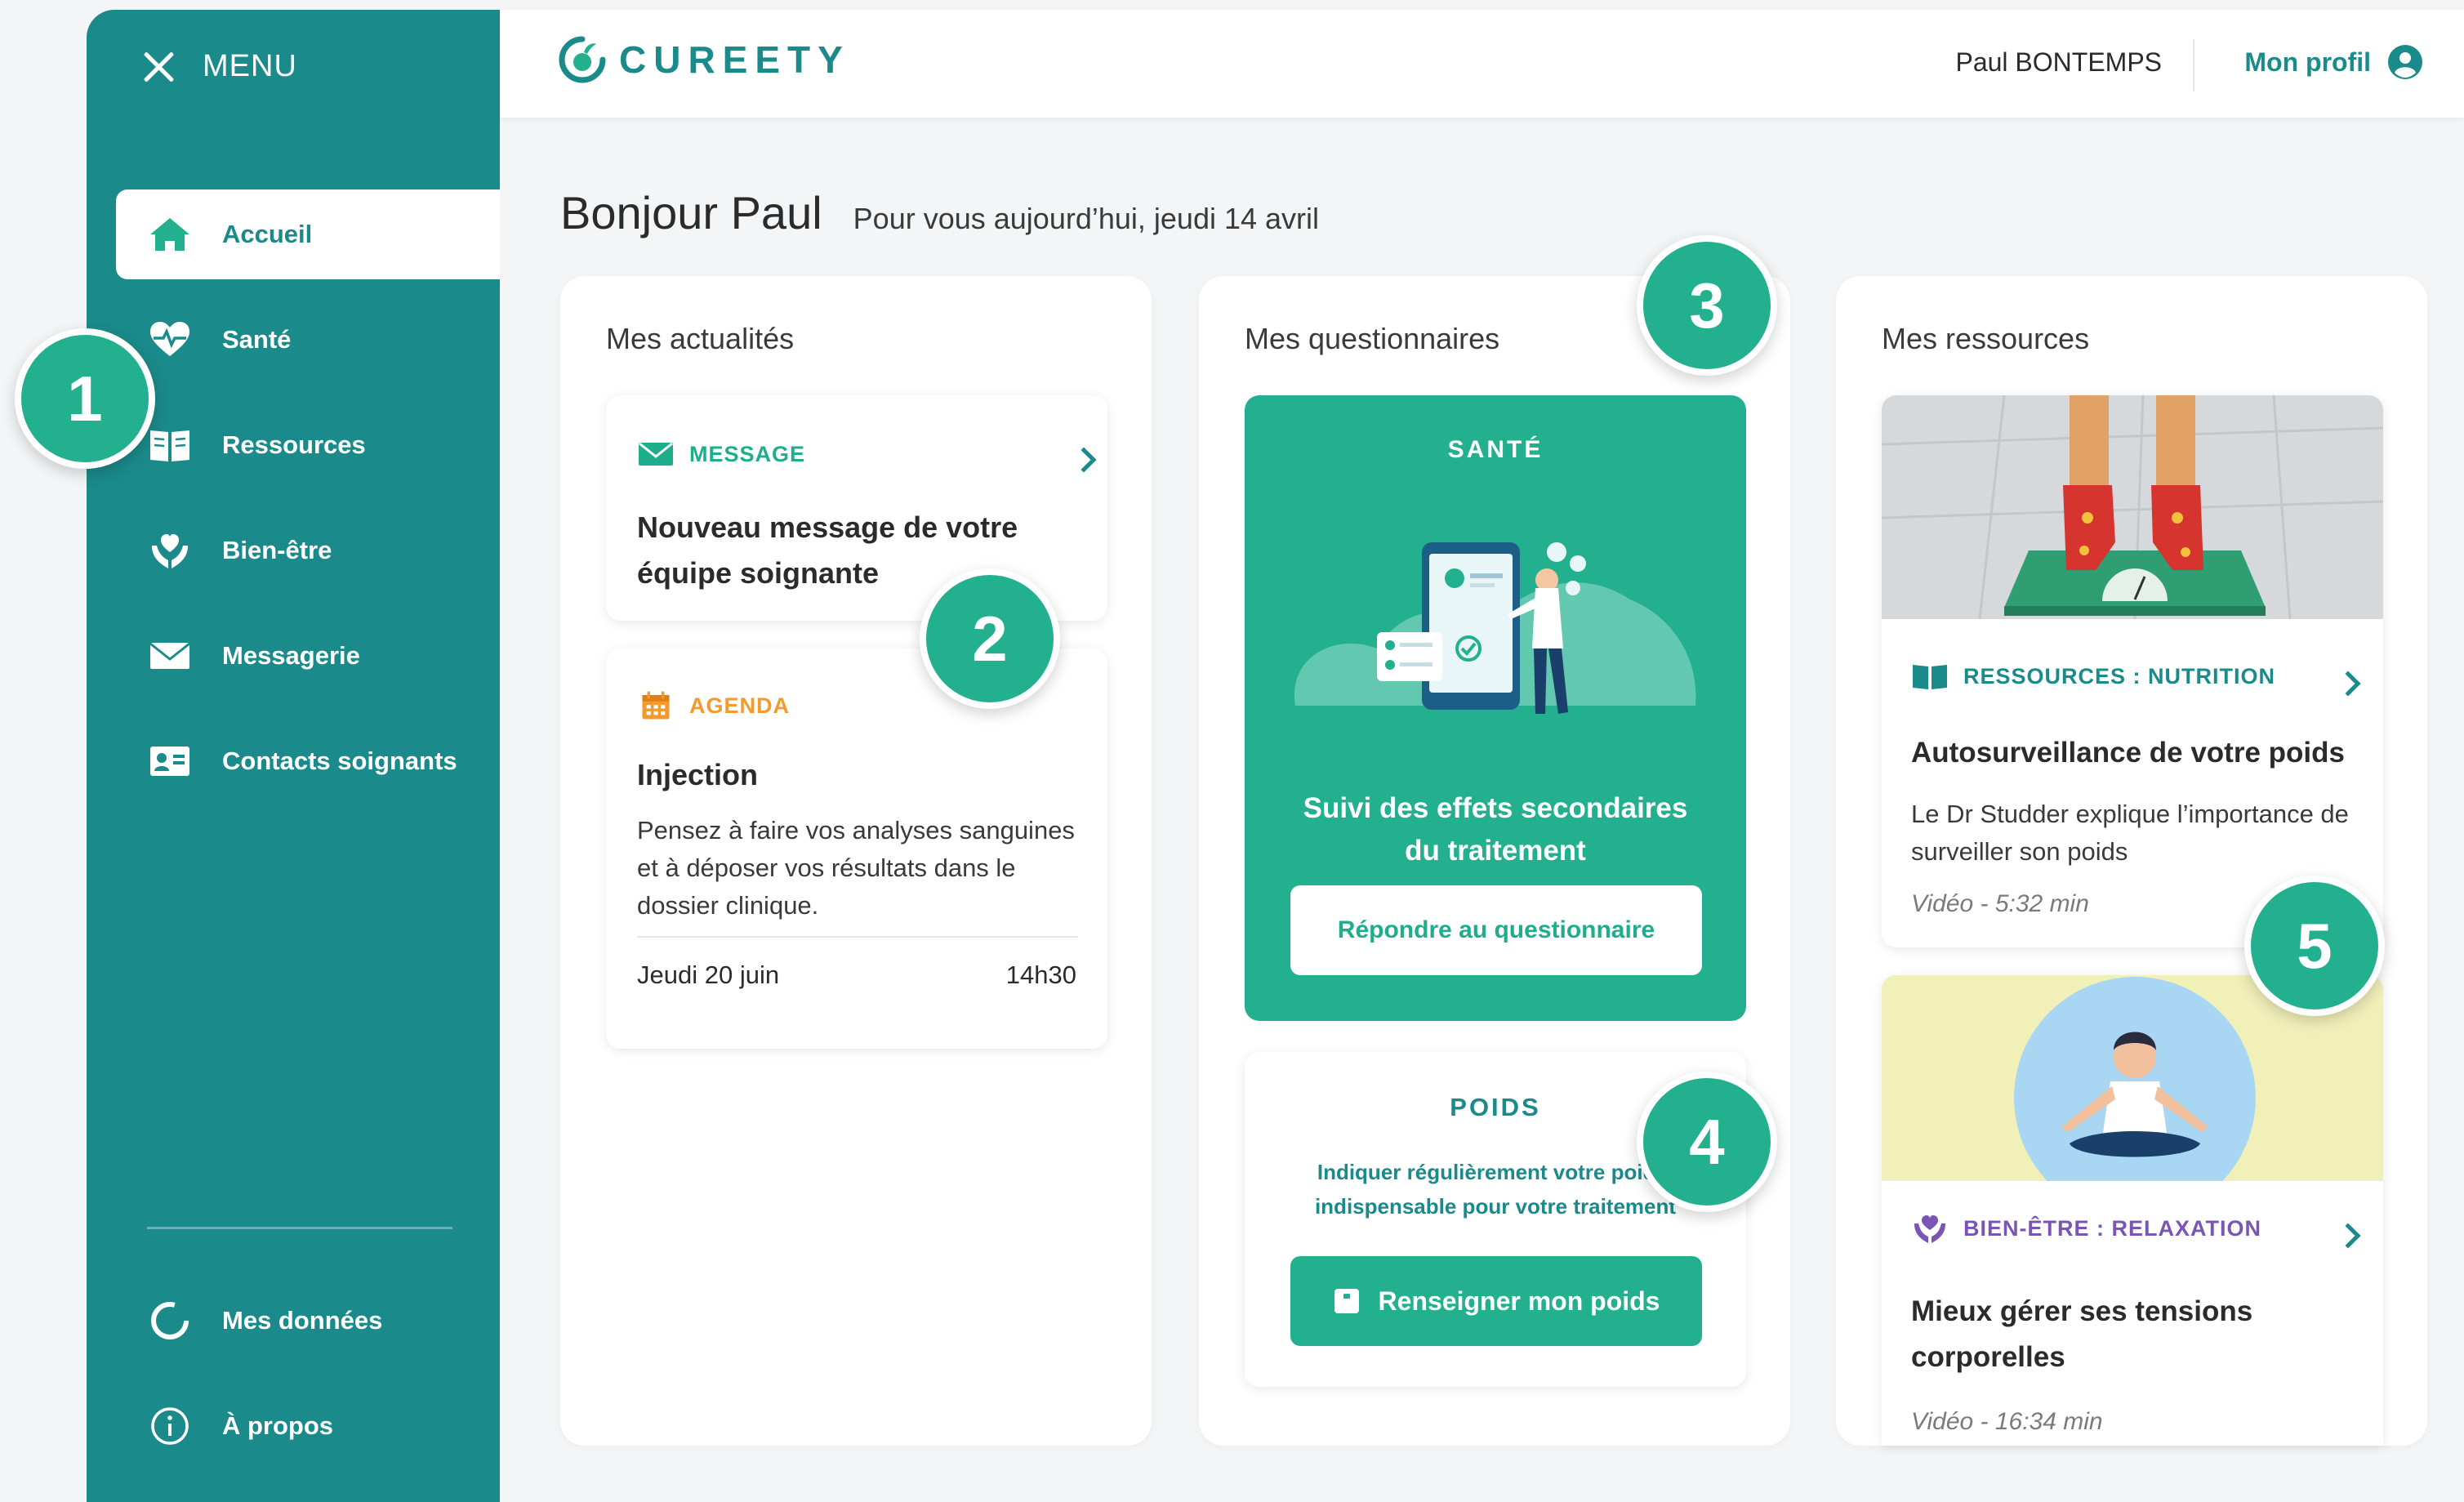 This screenshot has height=1502, width=2464. What do you see at coordinates (691, 212) in the screenshot?
I see `greeting-title: Bonjour Paul` at bounding box center [691, 212].